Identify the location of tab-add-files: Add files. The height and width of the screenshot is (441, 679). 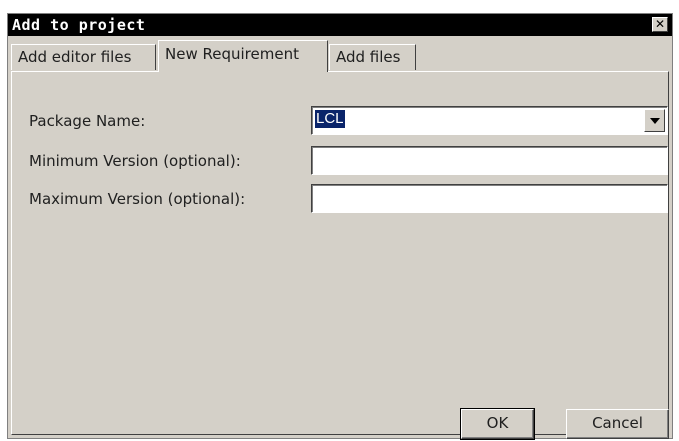
(372, 57).